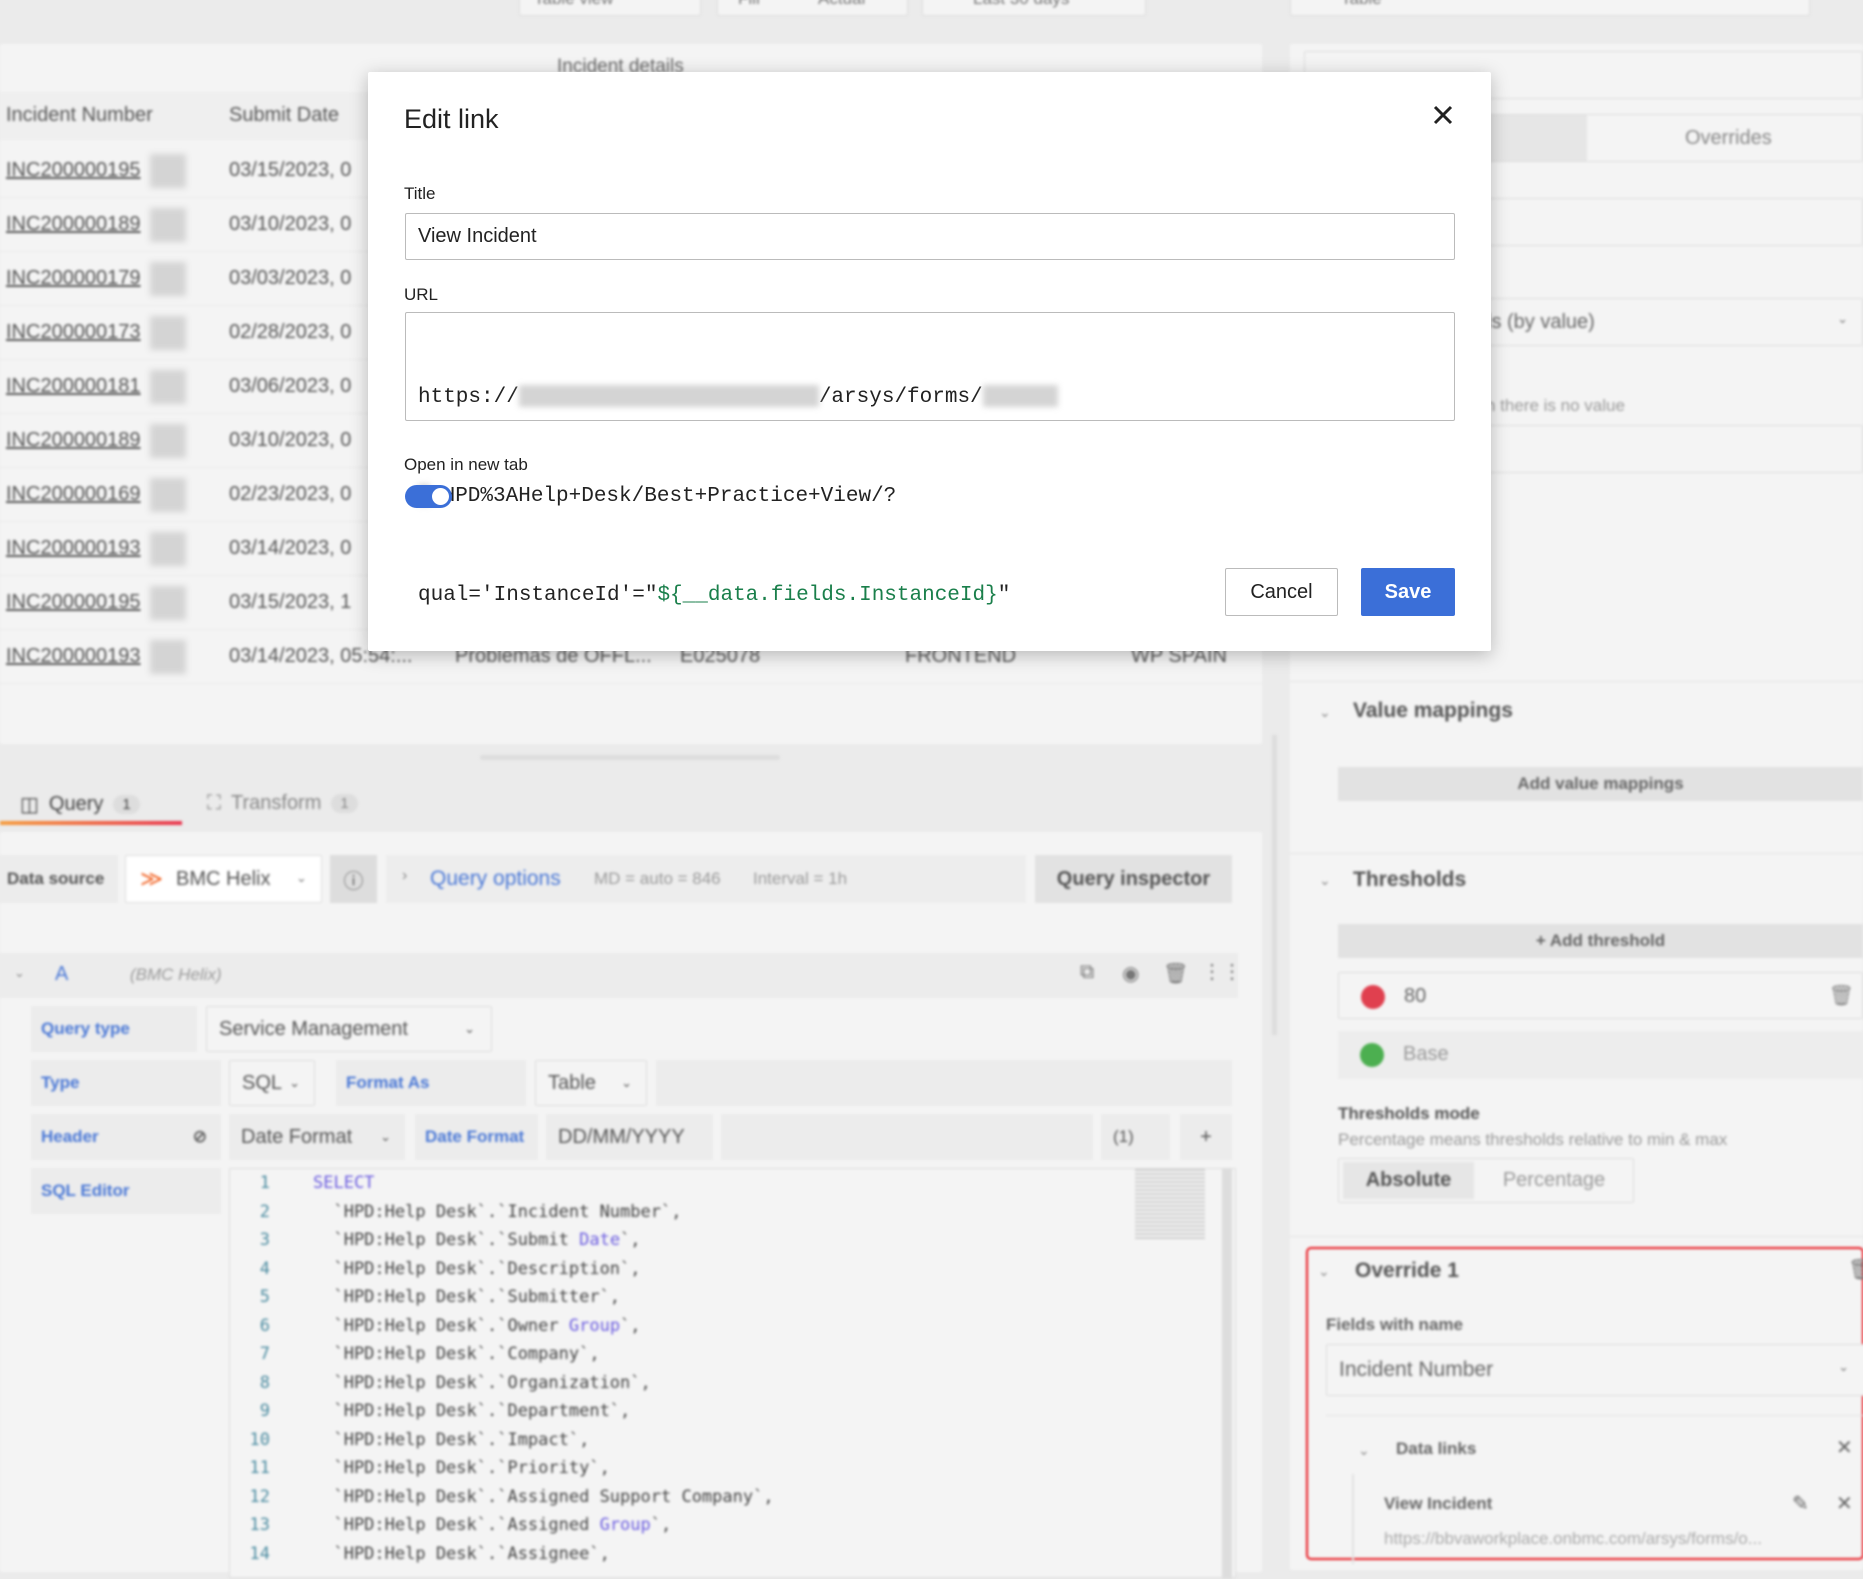 This screenshot has width=1863, height=1579. I want to click on date-format-label: Date Format, so click(476, 1137).